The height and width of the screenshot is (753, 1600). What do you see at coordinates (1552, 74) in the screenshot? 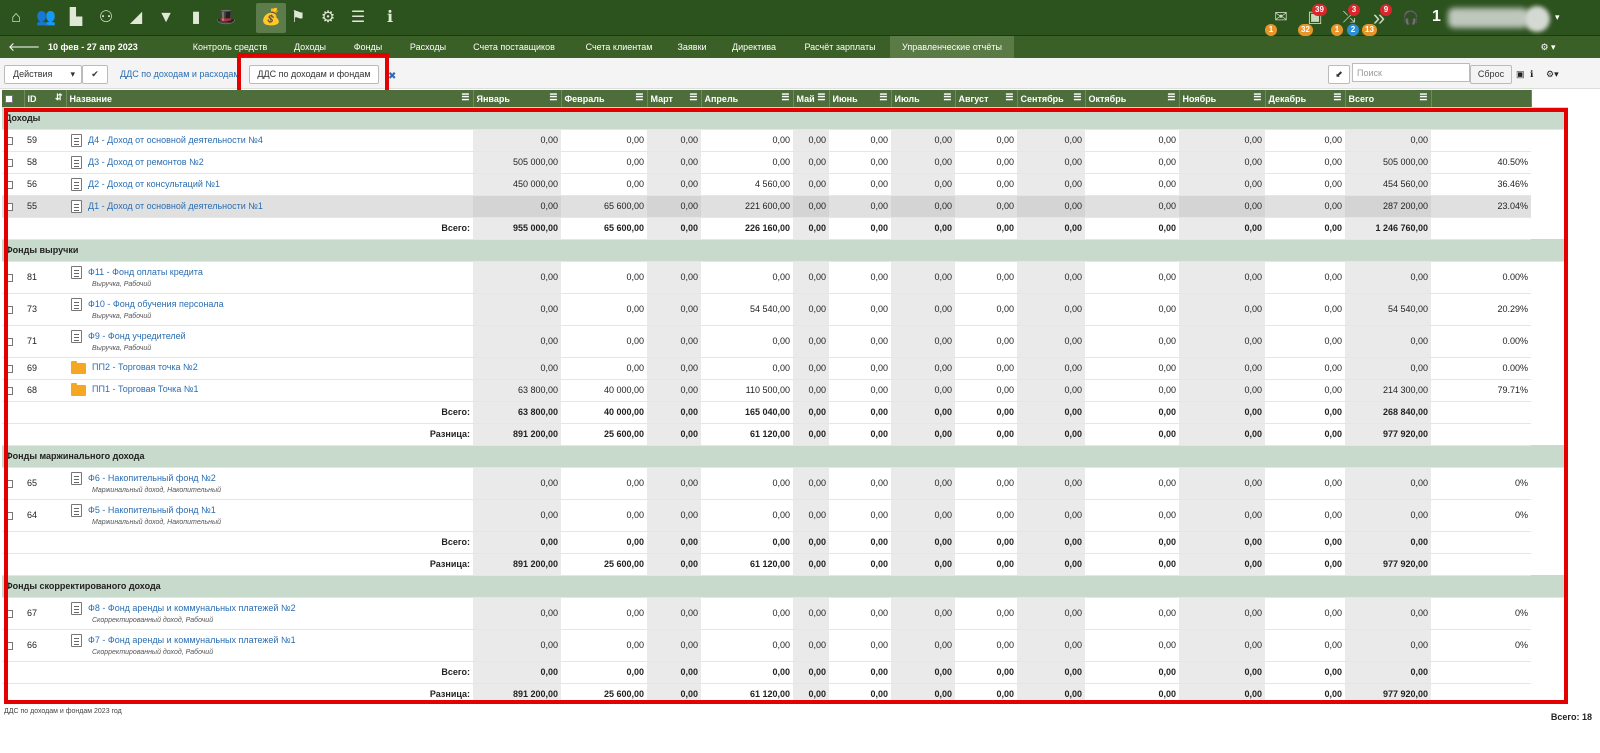
I see `gear-icon: ⚙▾` at bounding box center [1552, 74].